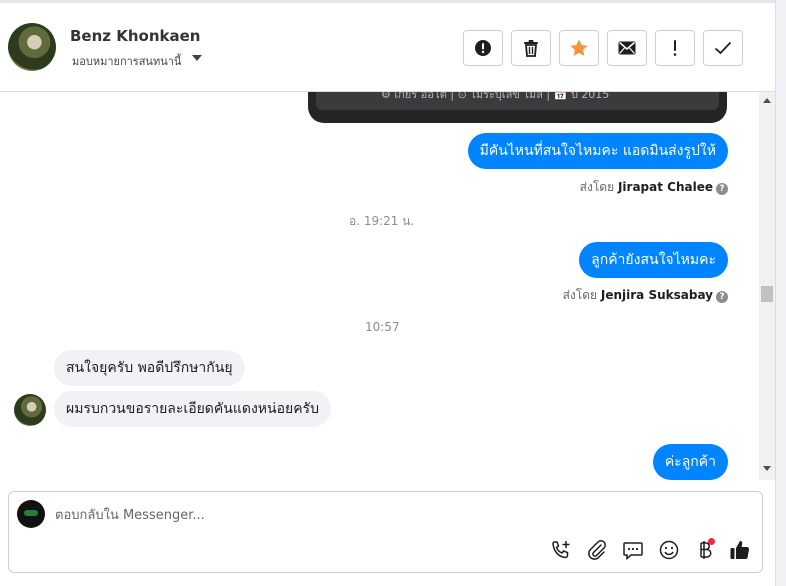 The height and width of the screenshot is (586, 786). Describe the element at coordinates (767, 294) in the screenshot. I see `scrollbar-thumb` at that location.